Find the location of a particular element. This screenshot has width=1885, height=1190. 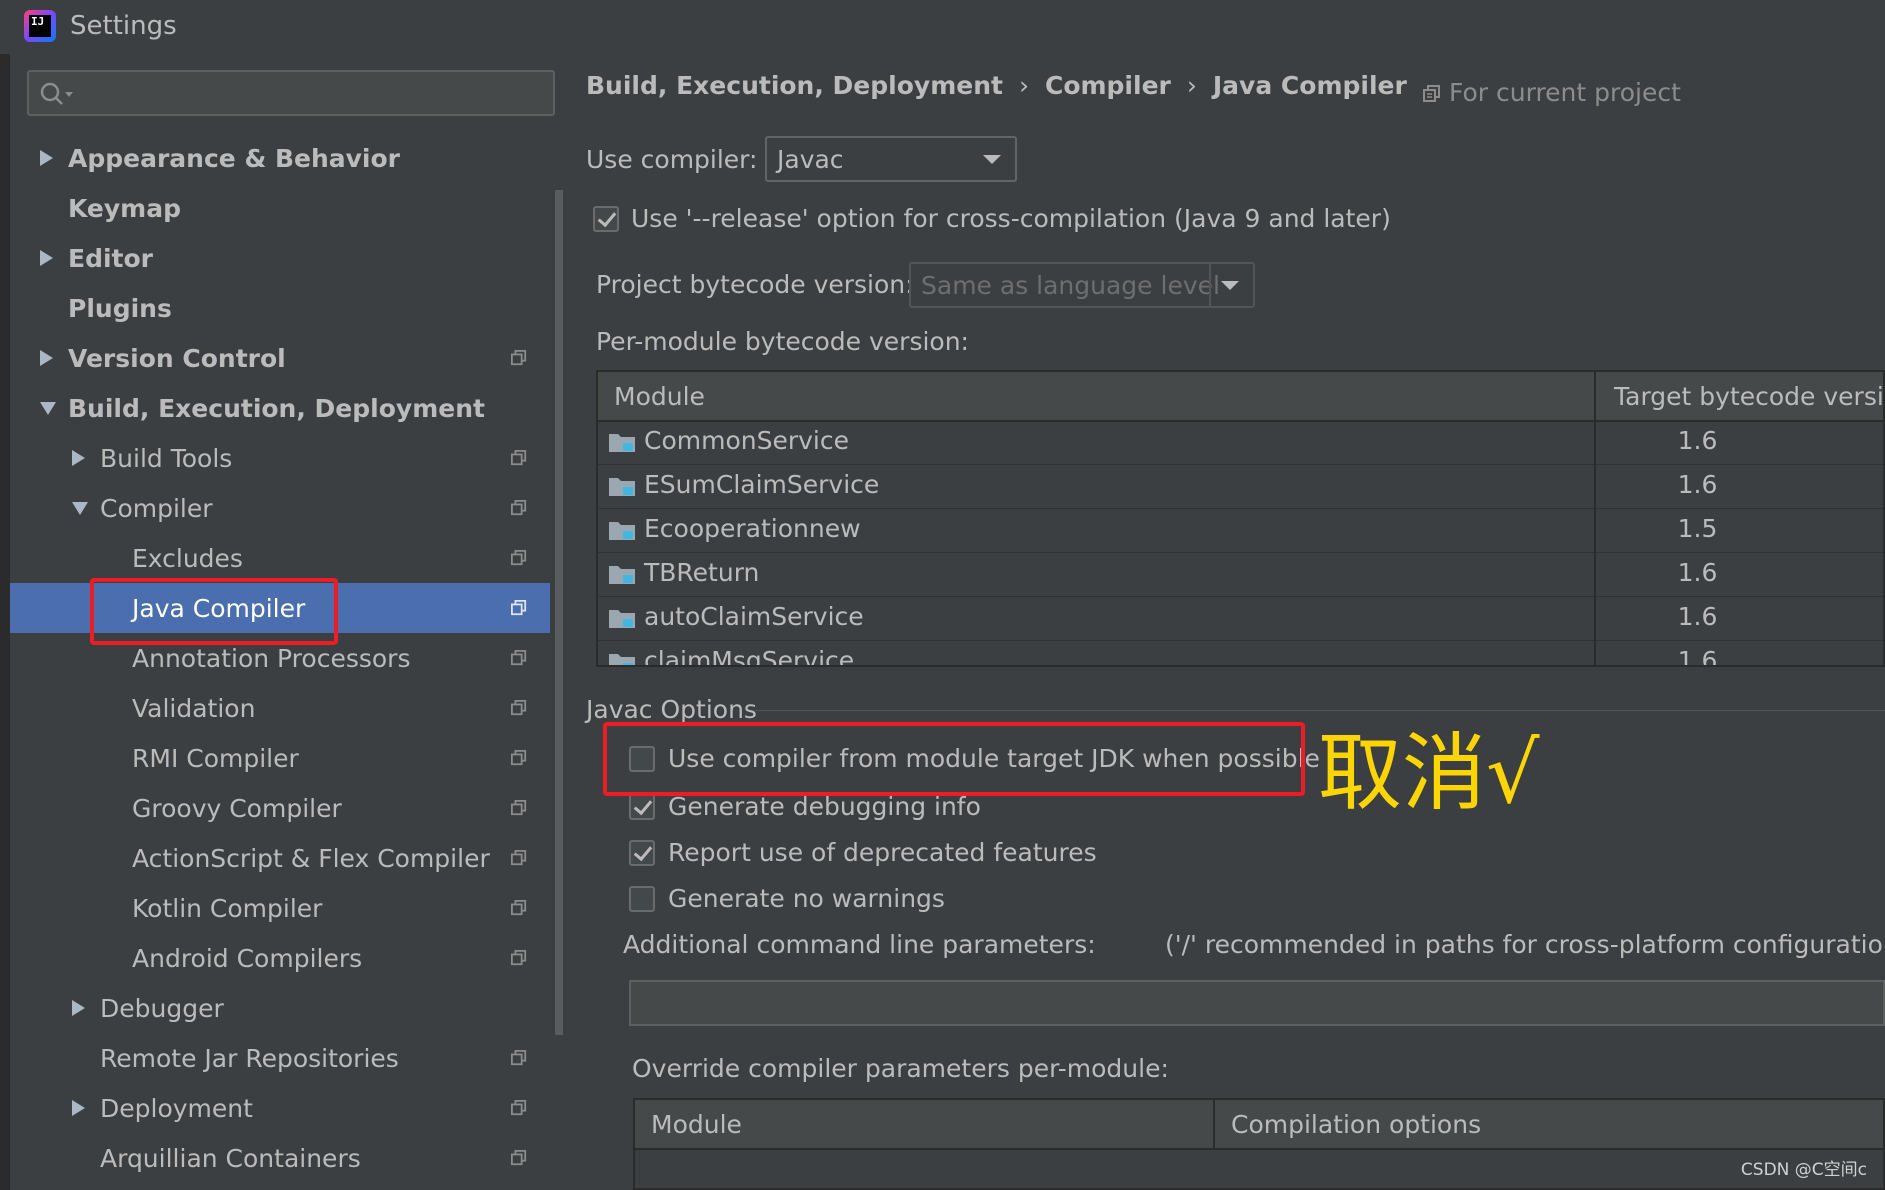

bytecode-version-select: Same as language level is located at coordinates (1082, 285).